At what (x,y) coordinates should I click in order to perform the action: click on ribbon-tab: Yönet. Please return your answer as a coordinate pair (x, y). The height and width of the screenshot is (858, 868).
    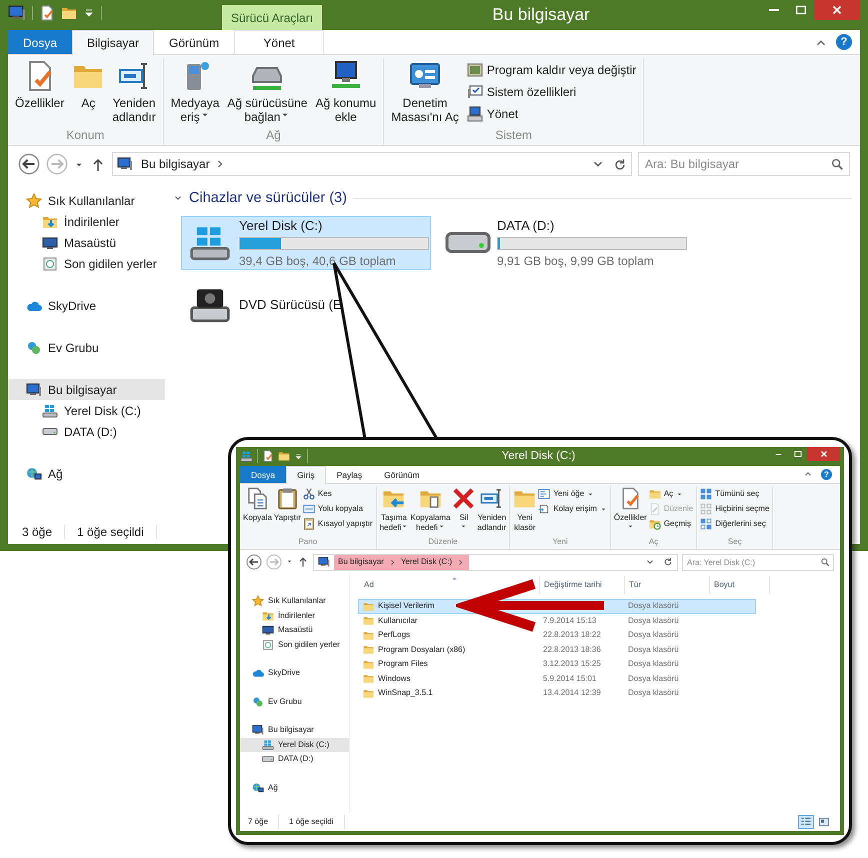
    Looking at the image, I should click on (279, 42).